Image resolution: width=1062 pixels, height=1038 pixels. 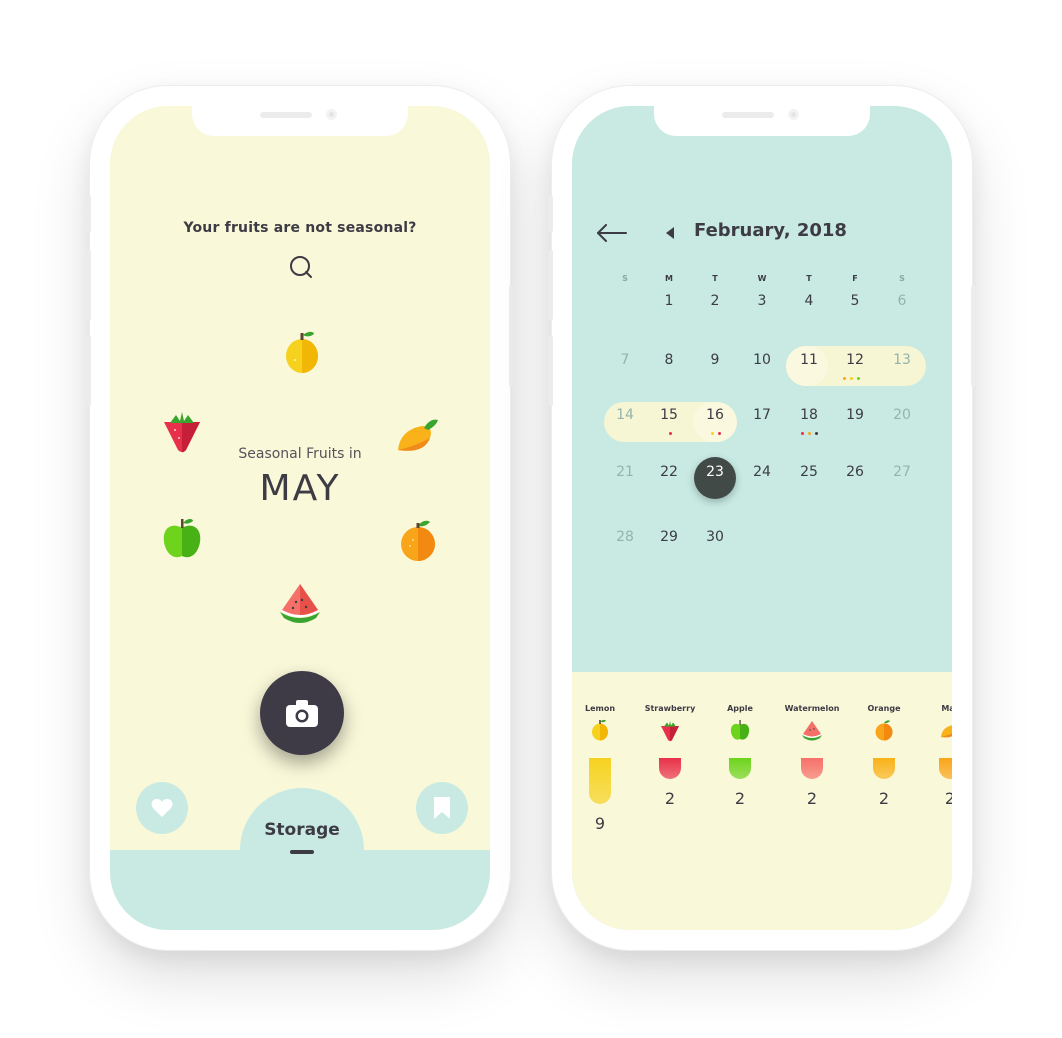 I want to click on calendar-day: 30, so click(x=715, y=537).